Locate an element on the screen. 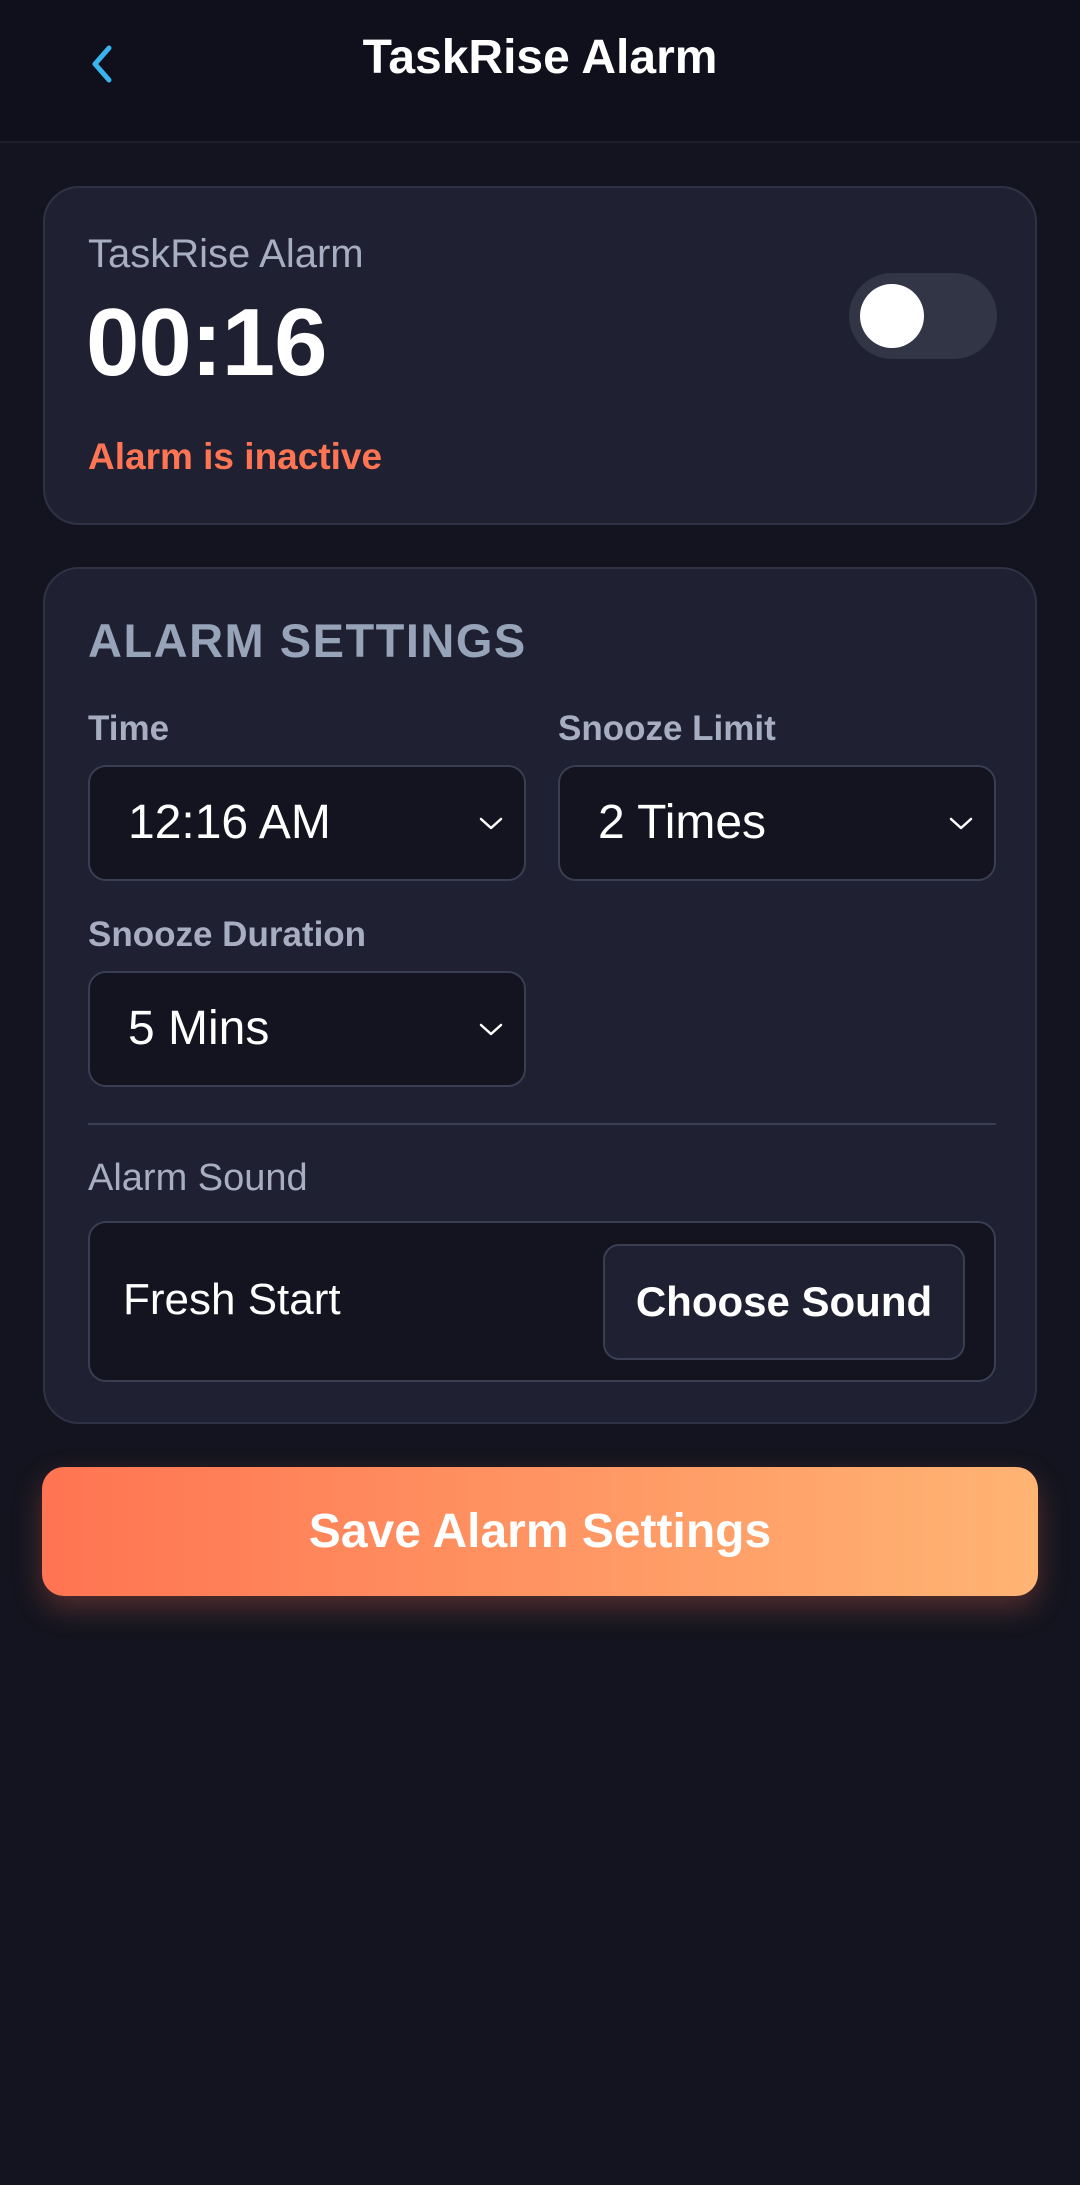 This screenshot has height=2185, width=1080. snooze-limit-value: 2 Times is located at coordinates (682, 822).